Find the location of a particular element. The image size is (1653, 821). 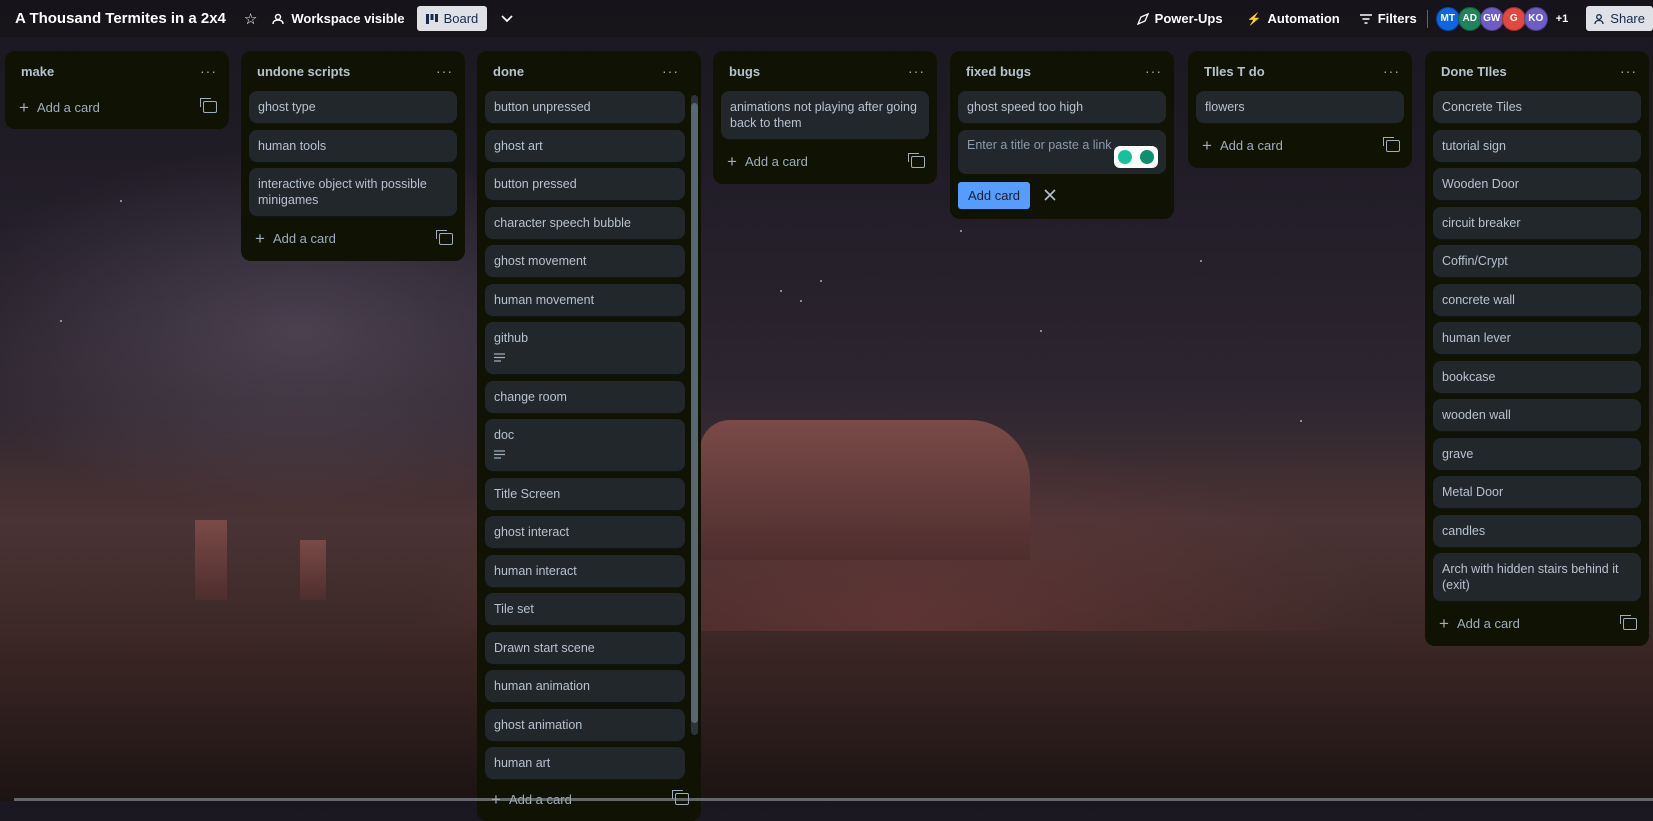

add-card-submit-button: Add card is located at coordinates (994, 195).